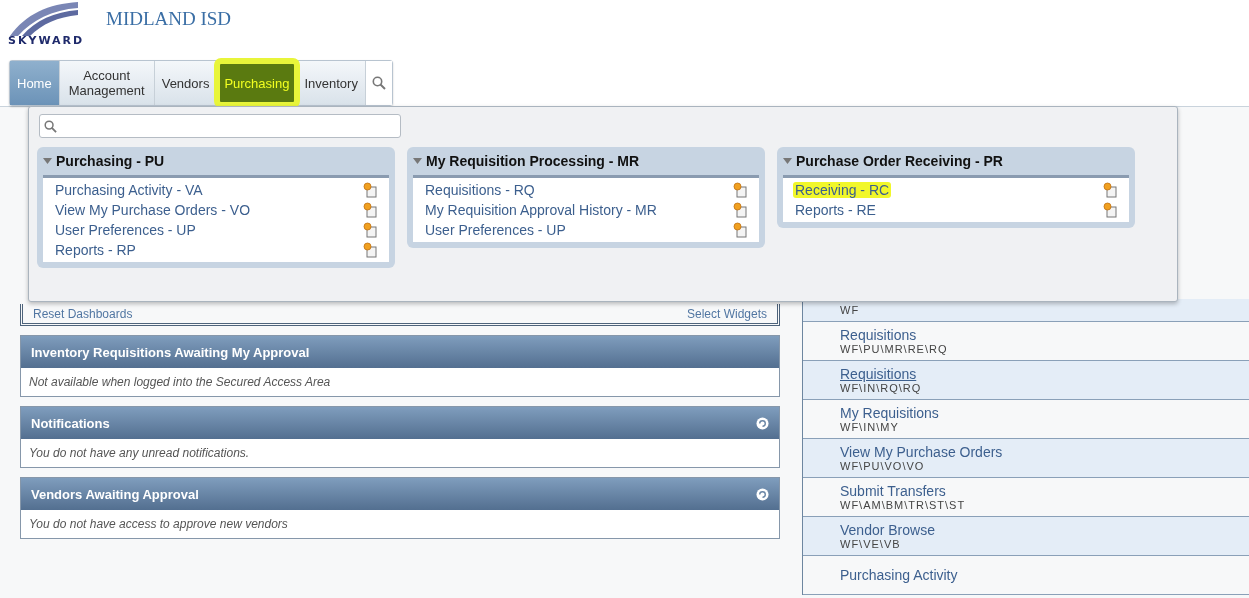 The image size is (1249, 598). What do you see at coordinates (1026, 575) in the screenshot?
I see `shortcut-row: Purchasing Activity` at bounding box center [1026, 575].